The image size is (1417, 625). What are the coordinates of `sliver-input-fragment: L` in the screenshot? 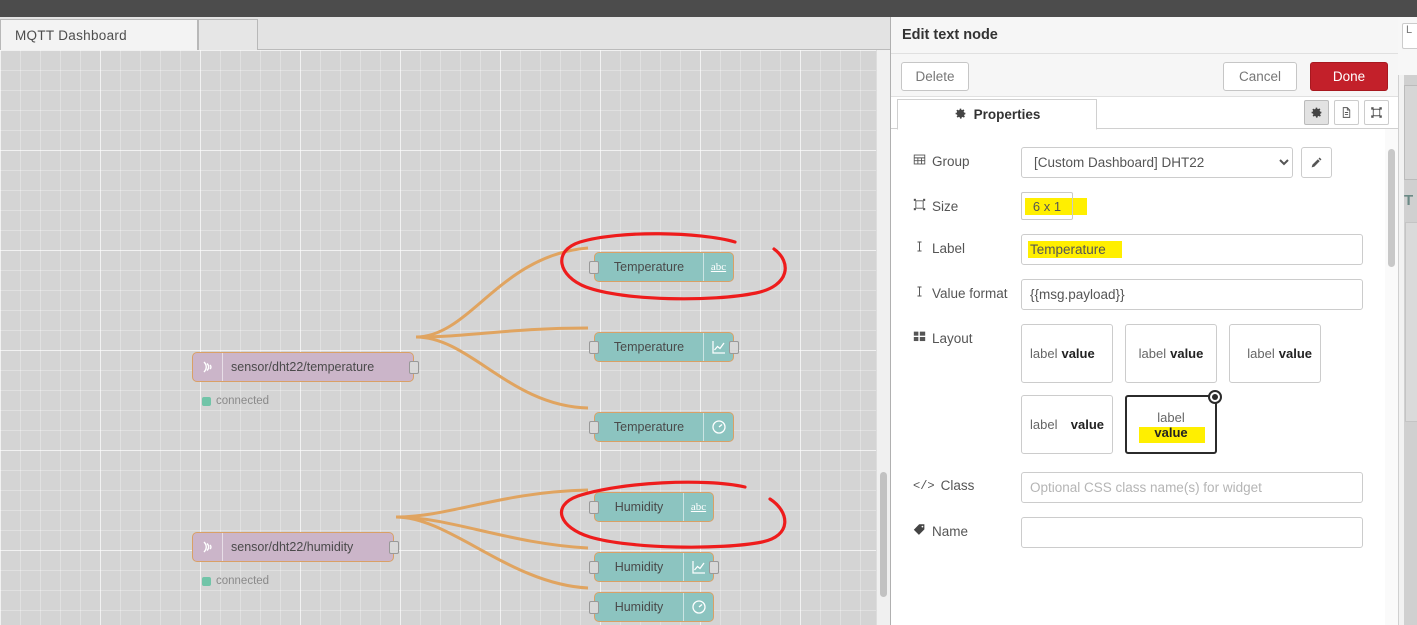 It's located at (1409, 36).